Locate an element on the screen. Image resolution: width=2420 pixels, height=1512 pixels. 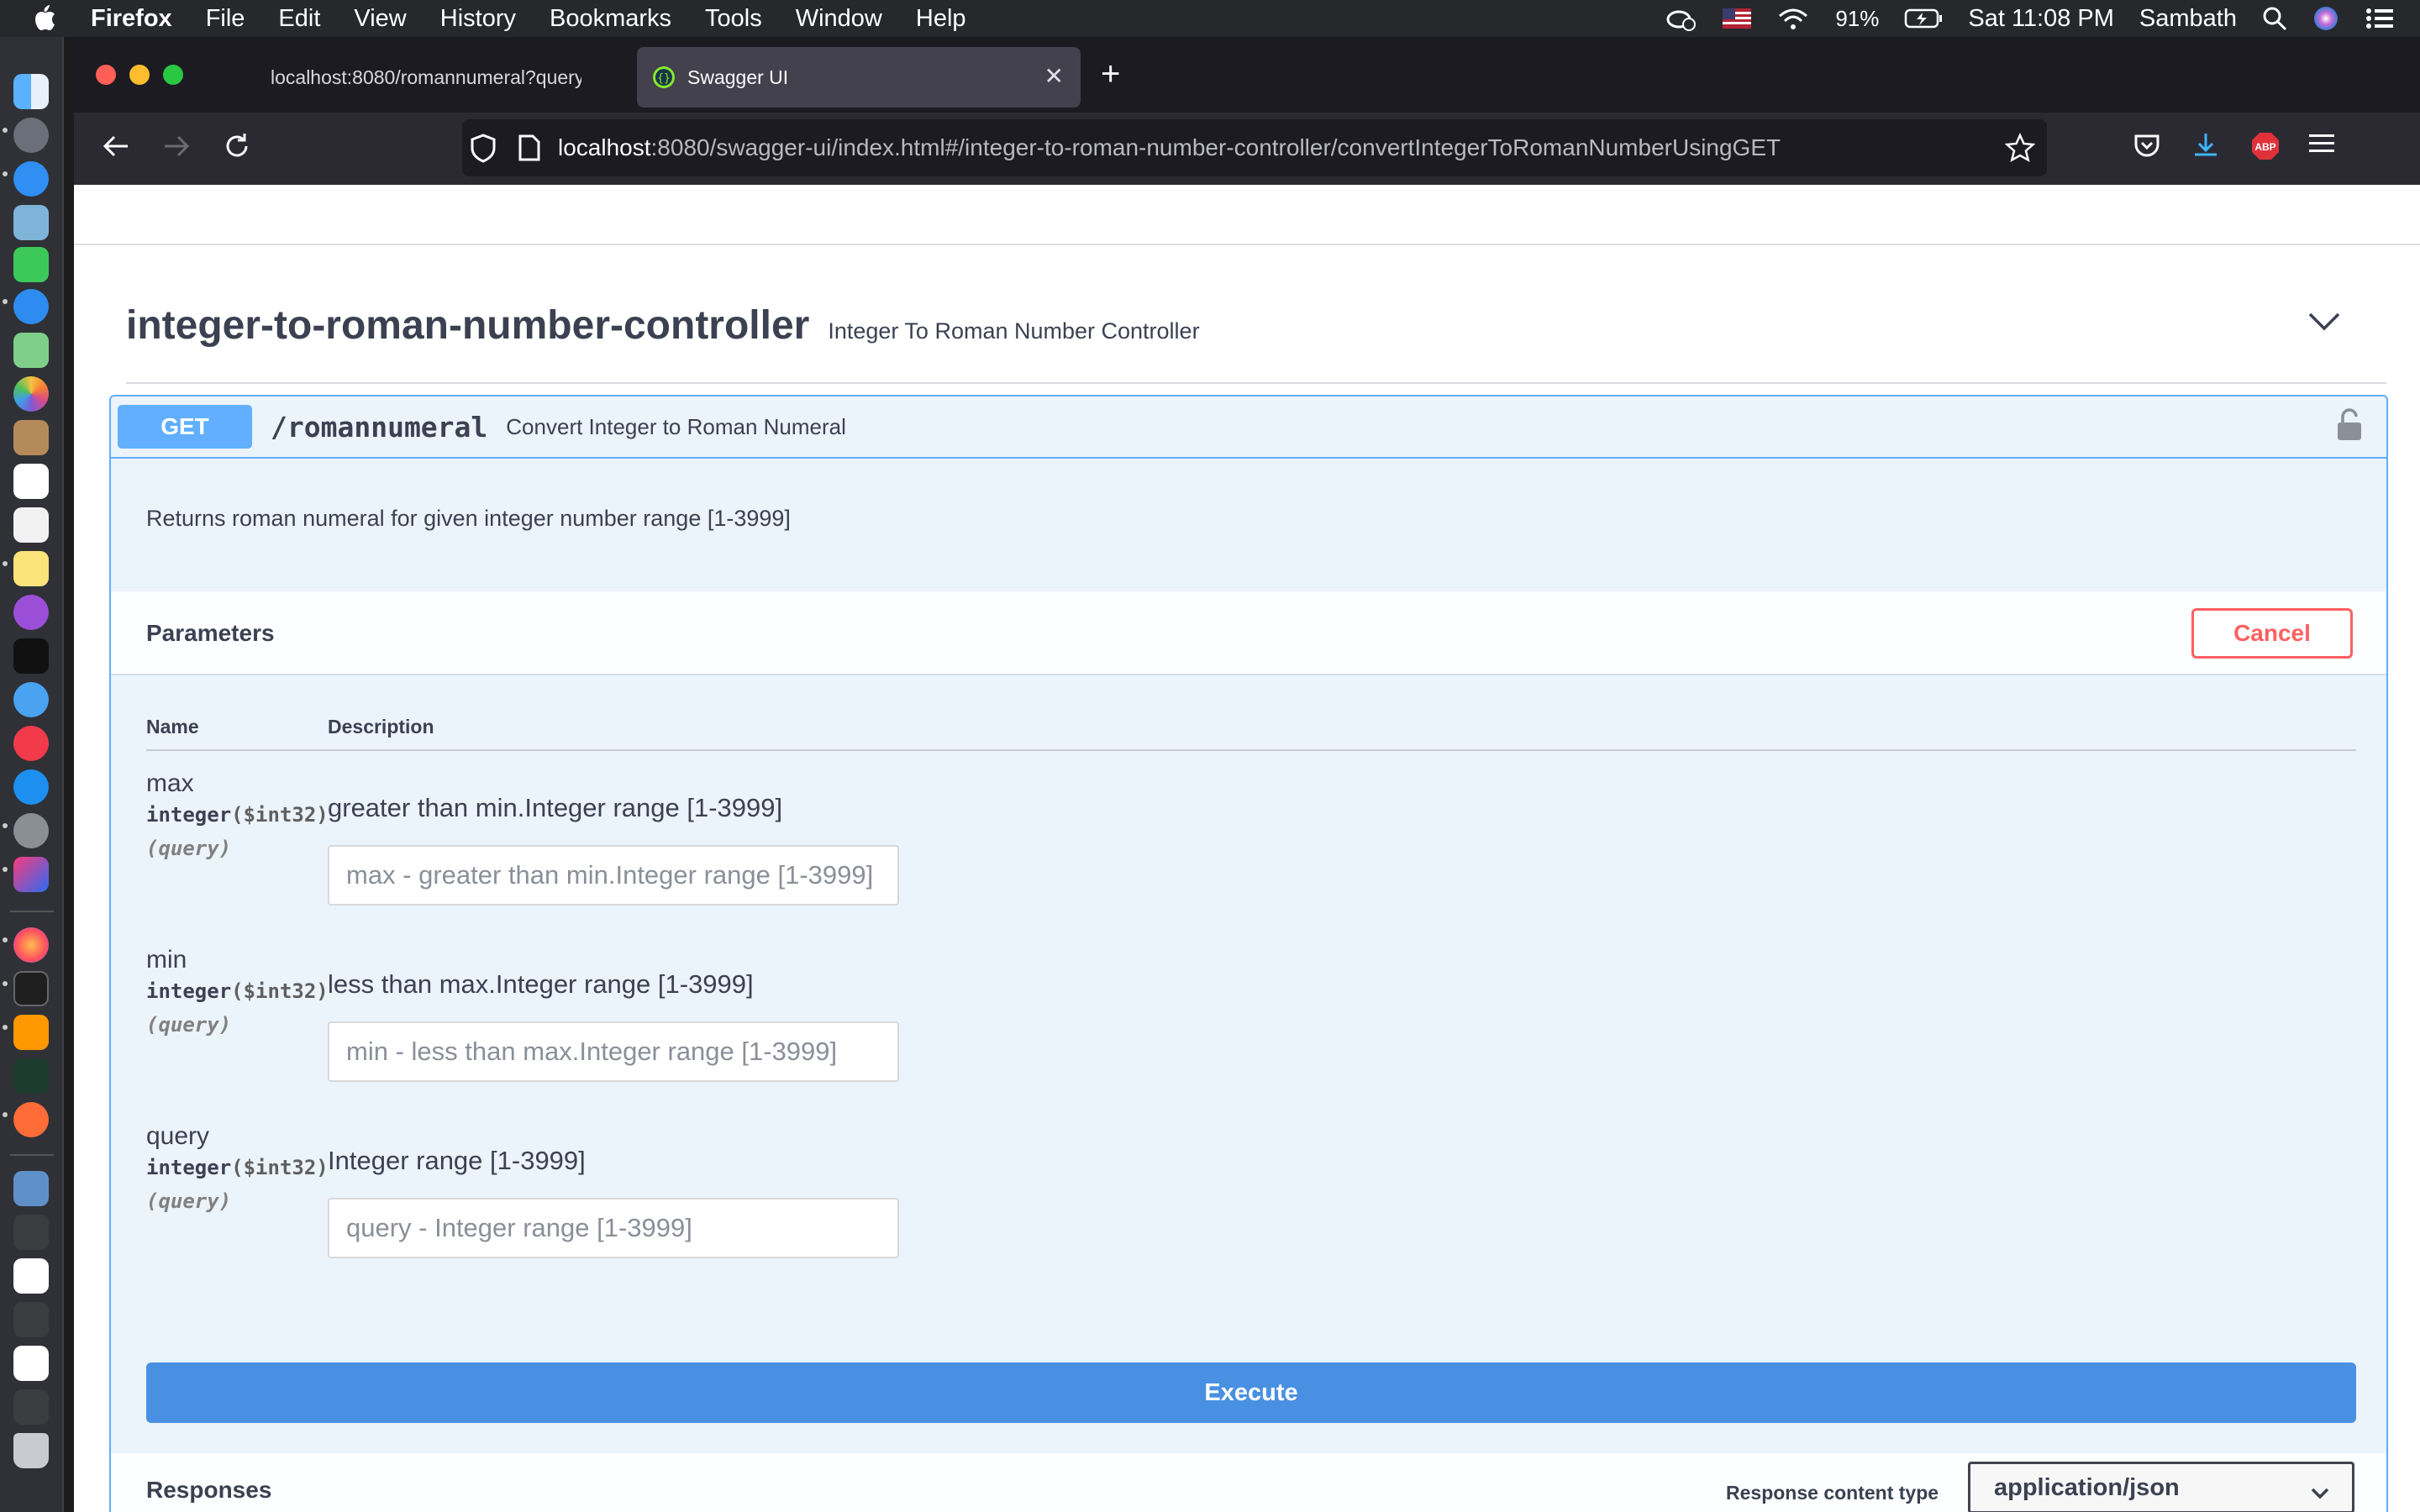
reminders-icon is located at coordinates (31, 525).